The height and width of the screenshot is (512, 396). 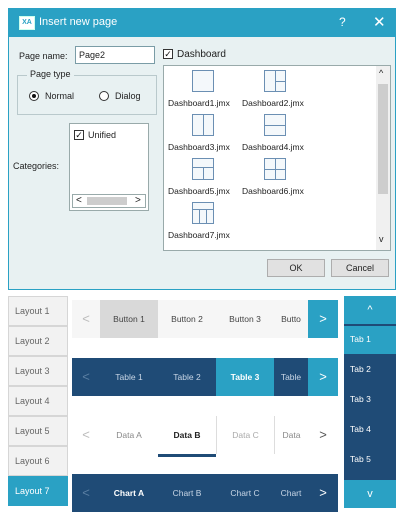 What do you see at coordinates (129, 377) in the screenshot?
I see `strip-table: Table 1` at bounding box center [129, 377].